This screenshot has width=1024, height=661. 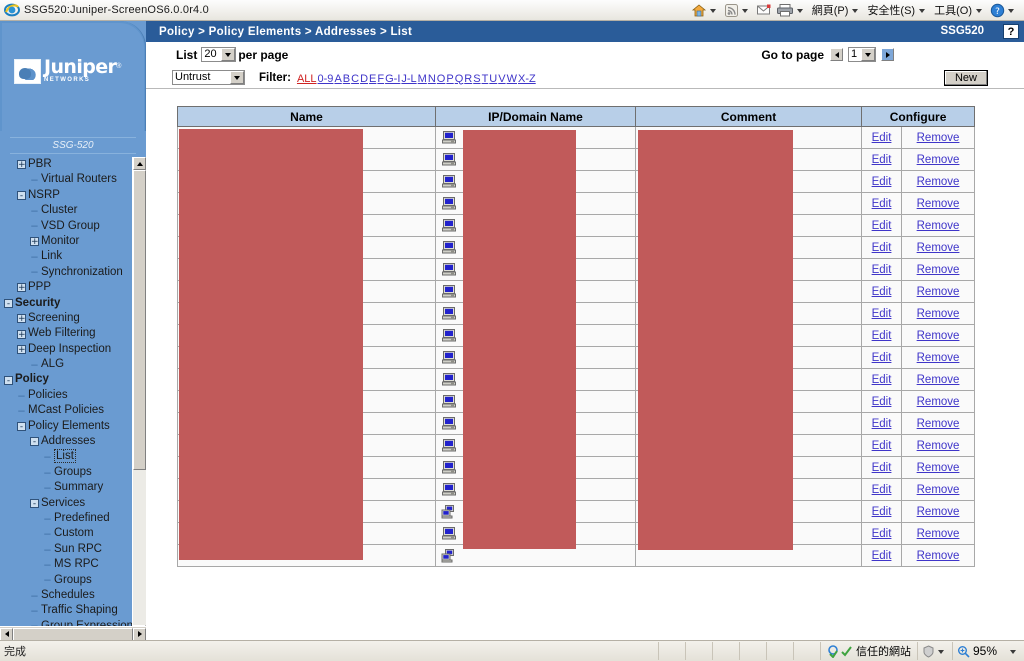 What do you see at coordinates (422, 79) in the screenshot?
I see `filter-link-m: M` at bounding box center [422, 79].